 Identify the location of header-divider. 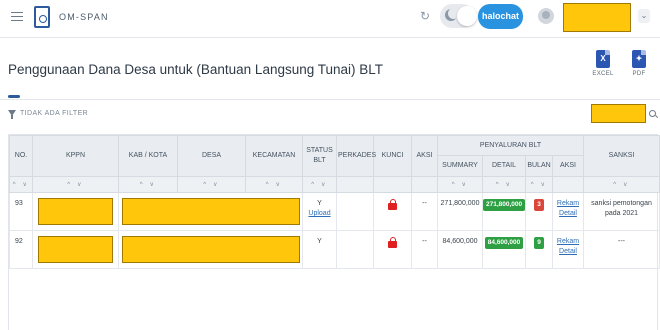
(330, 99).